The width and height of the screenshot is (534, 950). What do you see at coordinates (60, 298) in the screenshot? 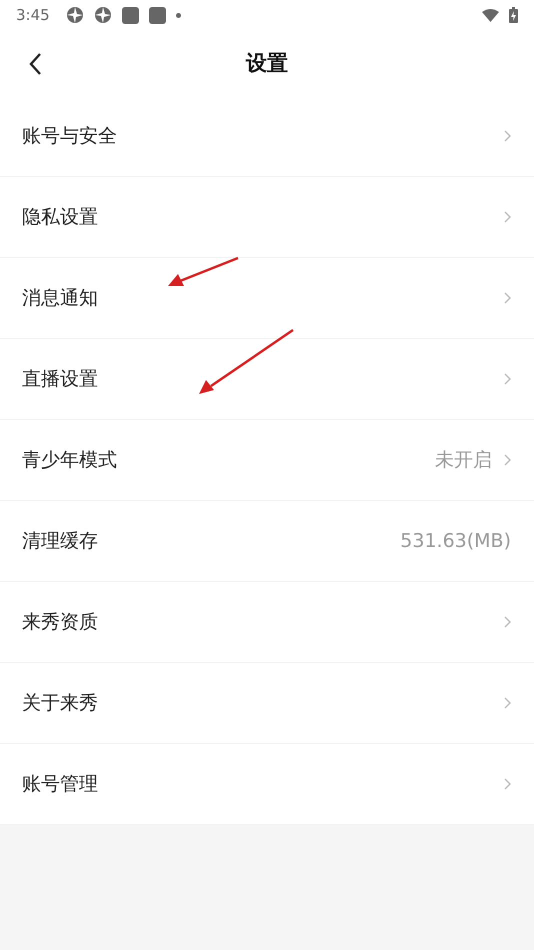
I see `row-label: 消息通知` at bounding box center [60, 298].